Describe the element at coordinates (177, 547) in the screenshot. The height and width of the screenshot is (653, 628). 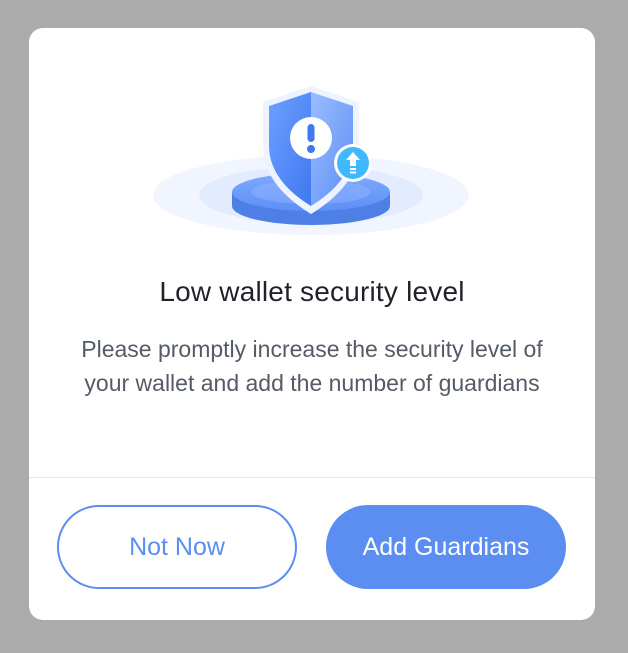
I see `not-now-button: Not Now` at that location.